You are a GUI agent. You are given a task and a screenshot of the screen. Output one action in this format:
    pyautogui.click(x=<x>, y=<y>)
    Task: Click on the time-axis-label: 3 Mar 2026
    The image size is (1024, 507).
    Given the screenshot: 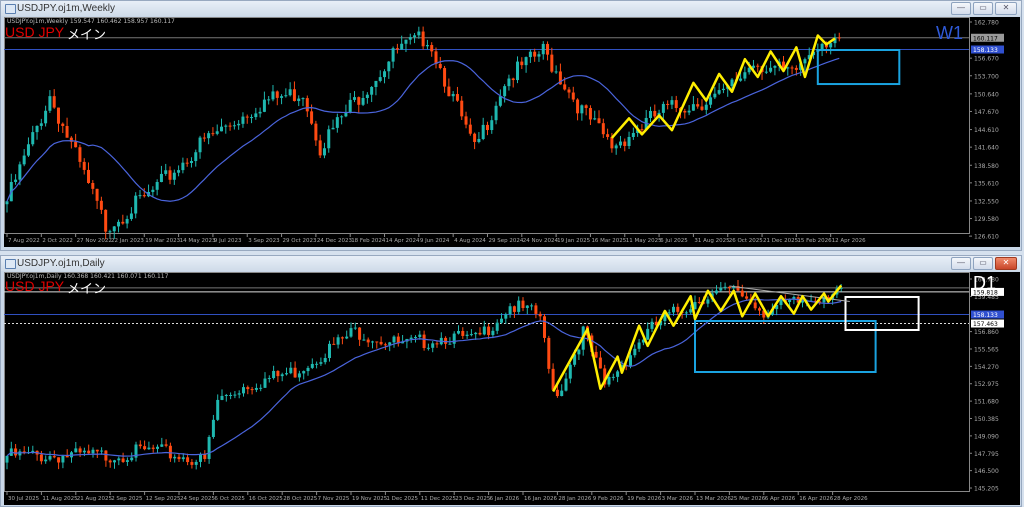 What is the action you would take?
    pyautogui.click(x=678, y=499)
    